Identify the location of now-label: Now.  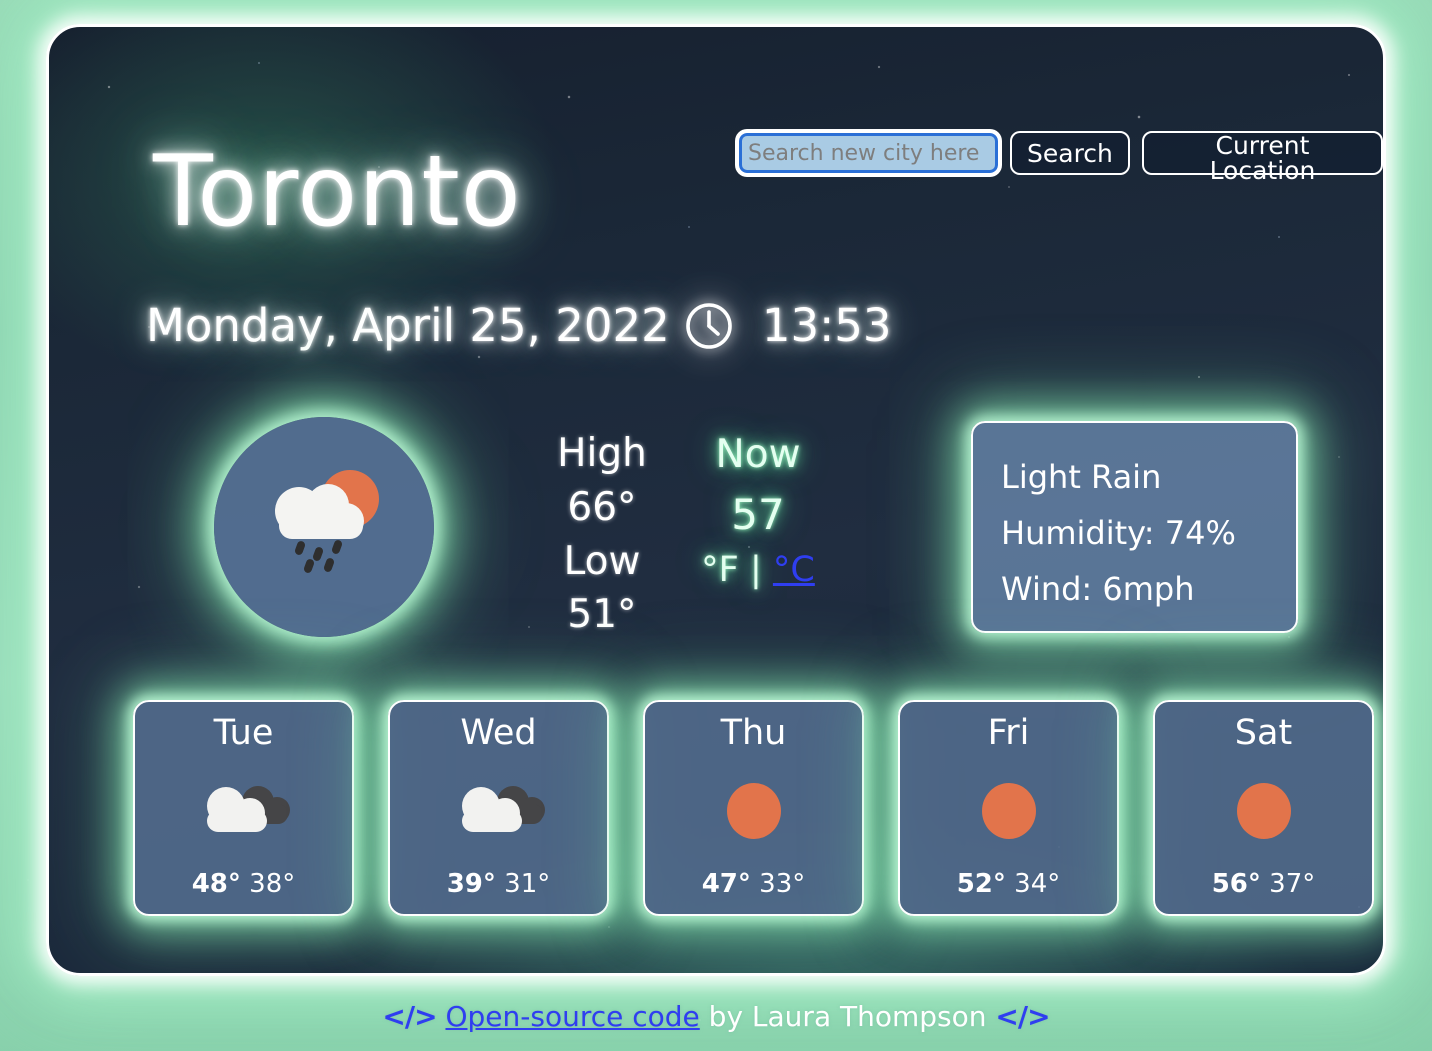
(758, 454).